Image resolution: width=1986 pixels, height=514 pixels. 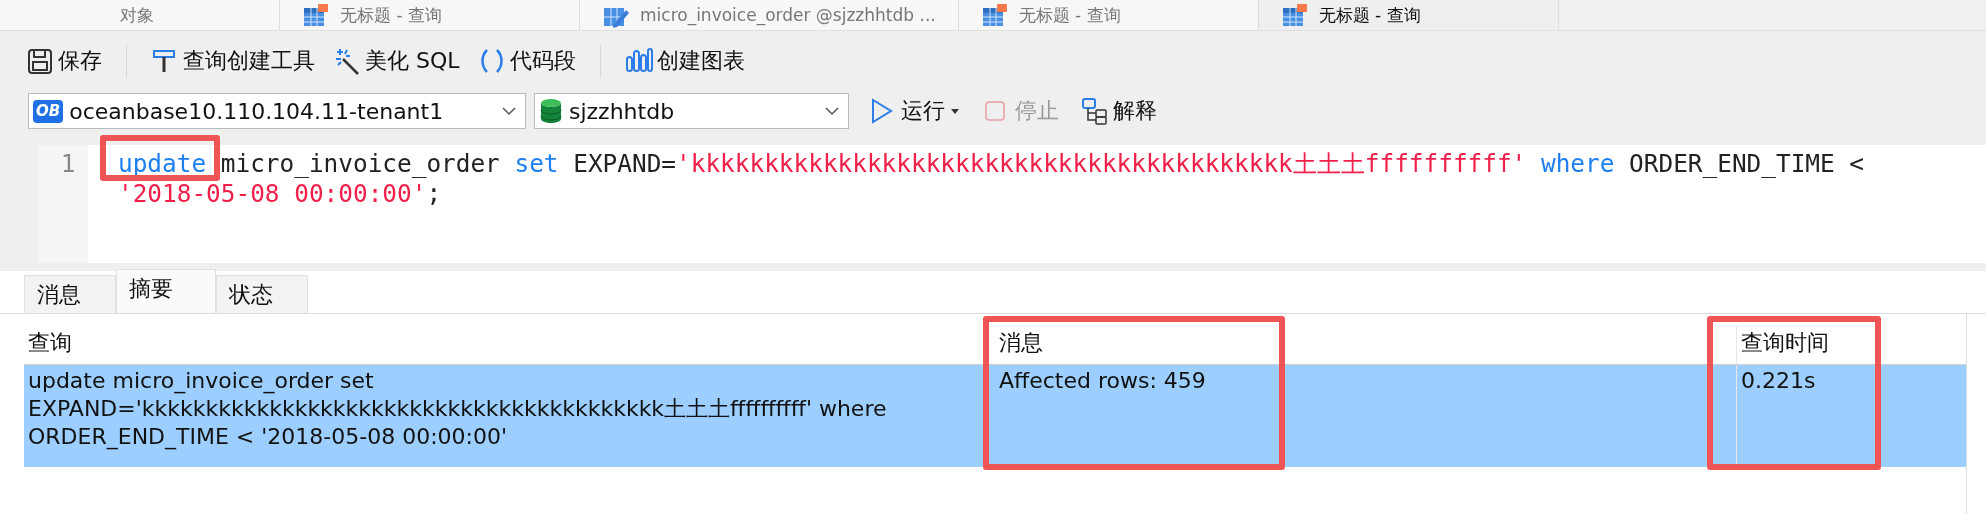 I want to click on magic-wand-icon, so click(x=347, y=61).